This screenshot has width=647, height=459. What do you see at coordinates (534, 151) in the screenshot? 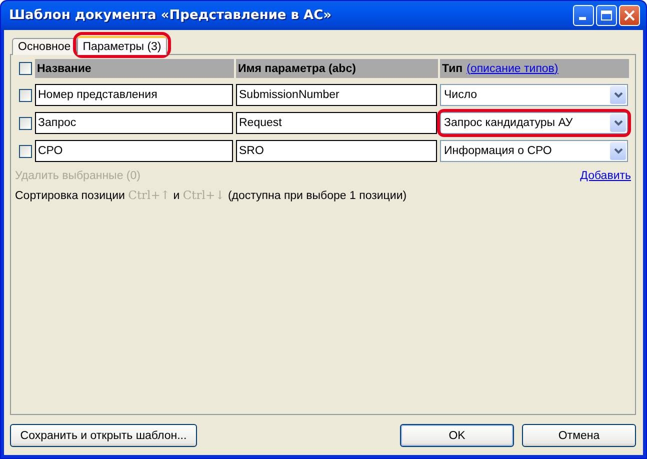
I see `type-dropdown: Информация о СРО` at bounding box center [534, 151].